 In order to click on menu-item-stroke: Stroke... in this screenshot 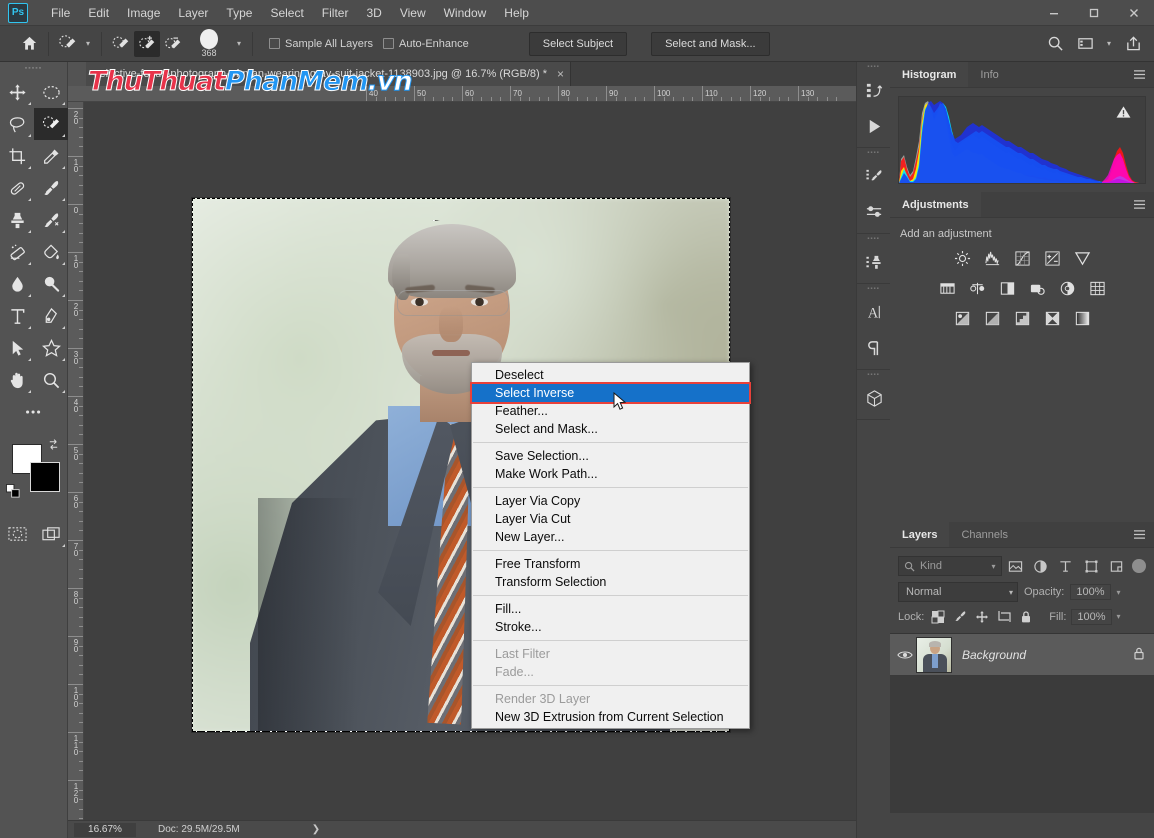, I will do `click(610, 627)`.